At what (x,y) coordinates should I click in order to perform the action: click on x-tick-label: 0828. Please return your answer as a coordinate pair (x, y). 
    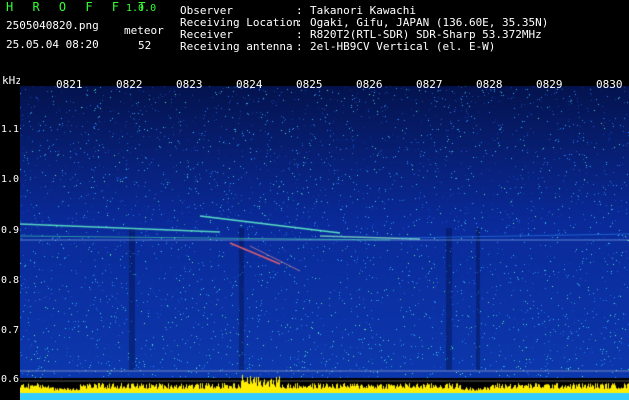
    Looking at the image, I should click on (489, 84).